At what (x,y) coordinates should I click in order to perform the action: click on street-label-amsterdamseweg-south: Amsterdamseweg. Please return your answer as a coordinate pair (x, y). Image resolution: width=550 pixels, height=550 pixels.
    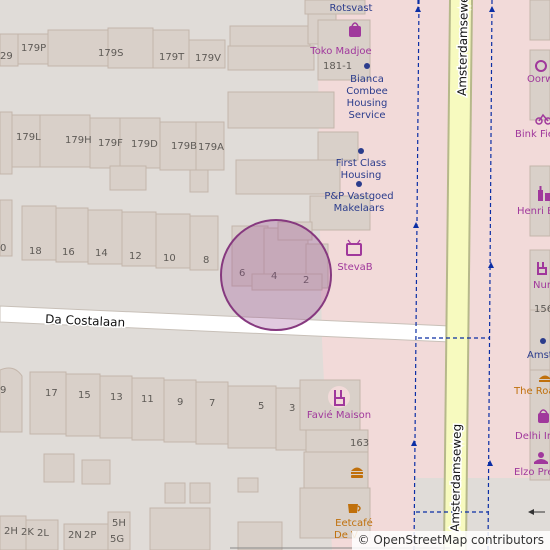
    Looking at the image, I should click on (456, 478).